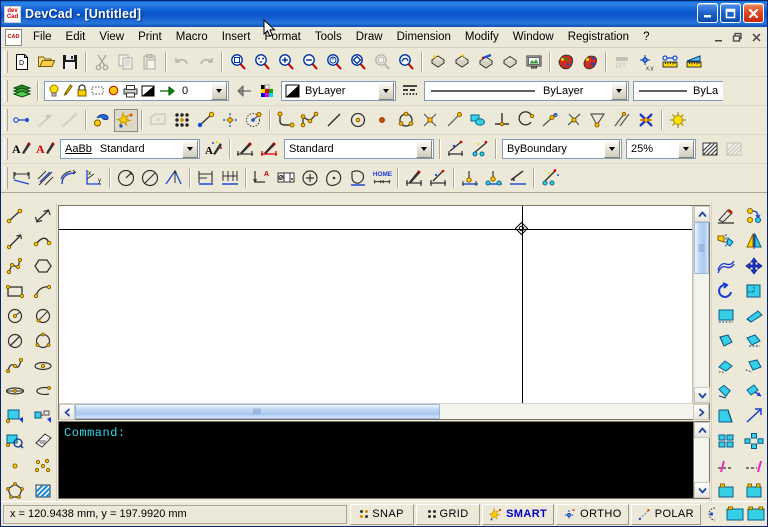 The height and width of the screenshot is (527, 768). I want to click on ellipse-axis-icon, so click(15, 390).